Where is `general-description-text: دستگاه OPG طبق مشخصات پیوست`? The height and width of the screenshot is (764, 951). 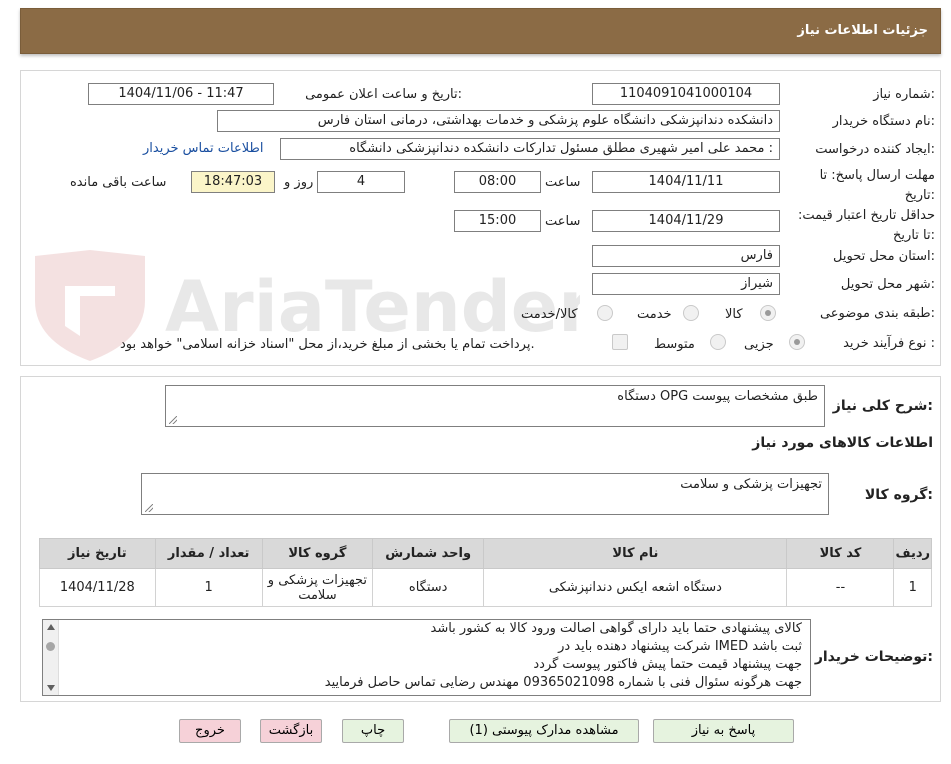
general-description-text: دستگاه OPG طبق مشخصات پیوست is located at coordinates (717, 396).